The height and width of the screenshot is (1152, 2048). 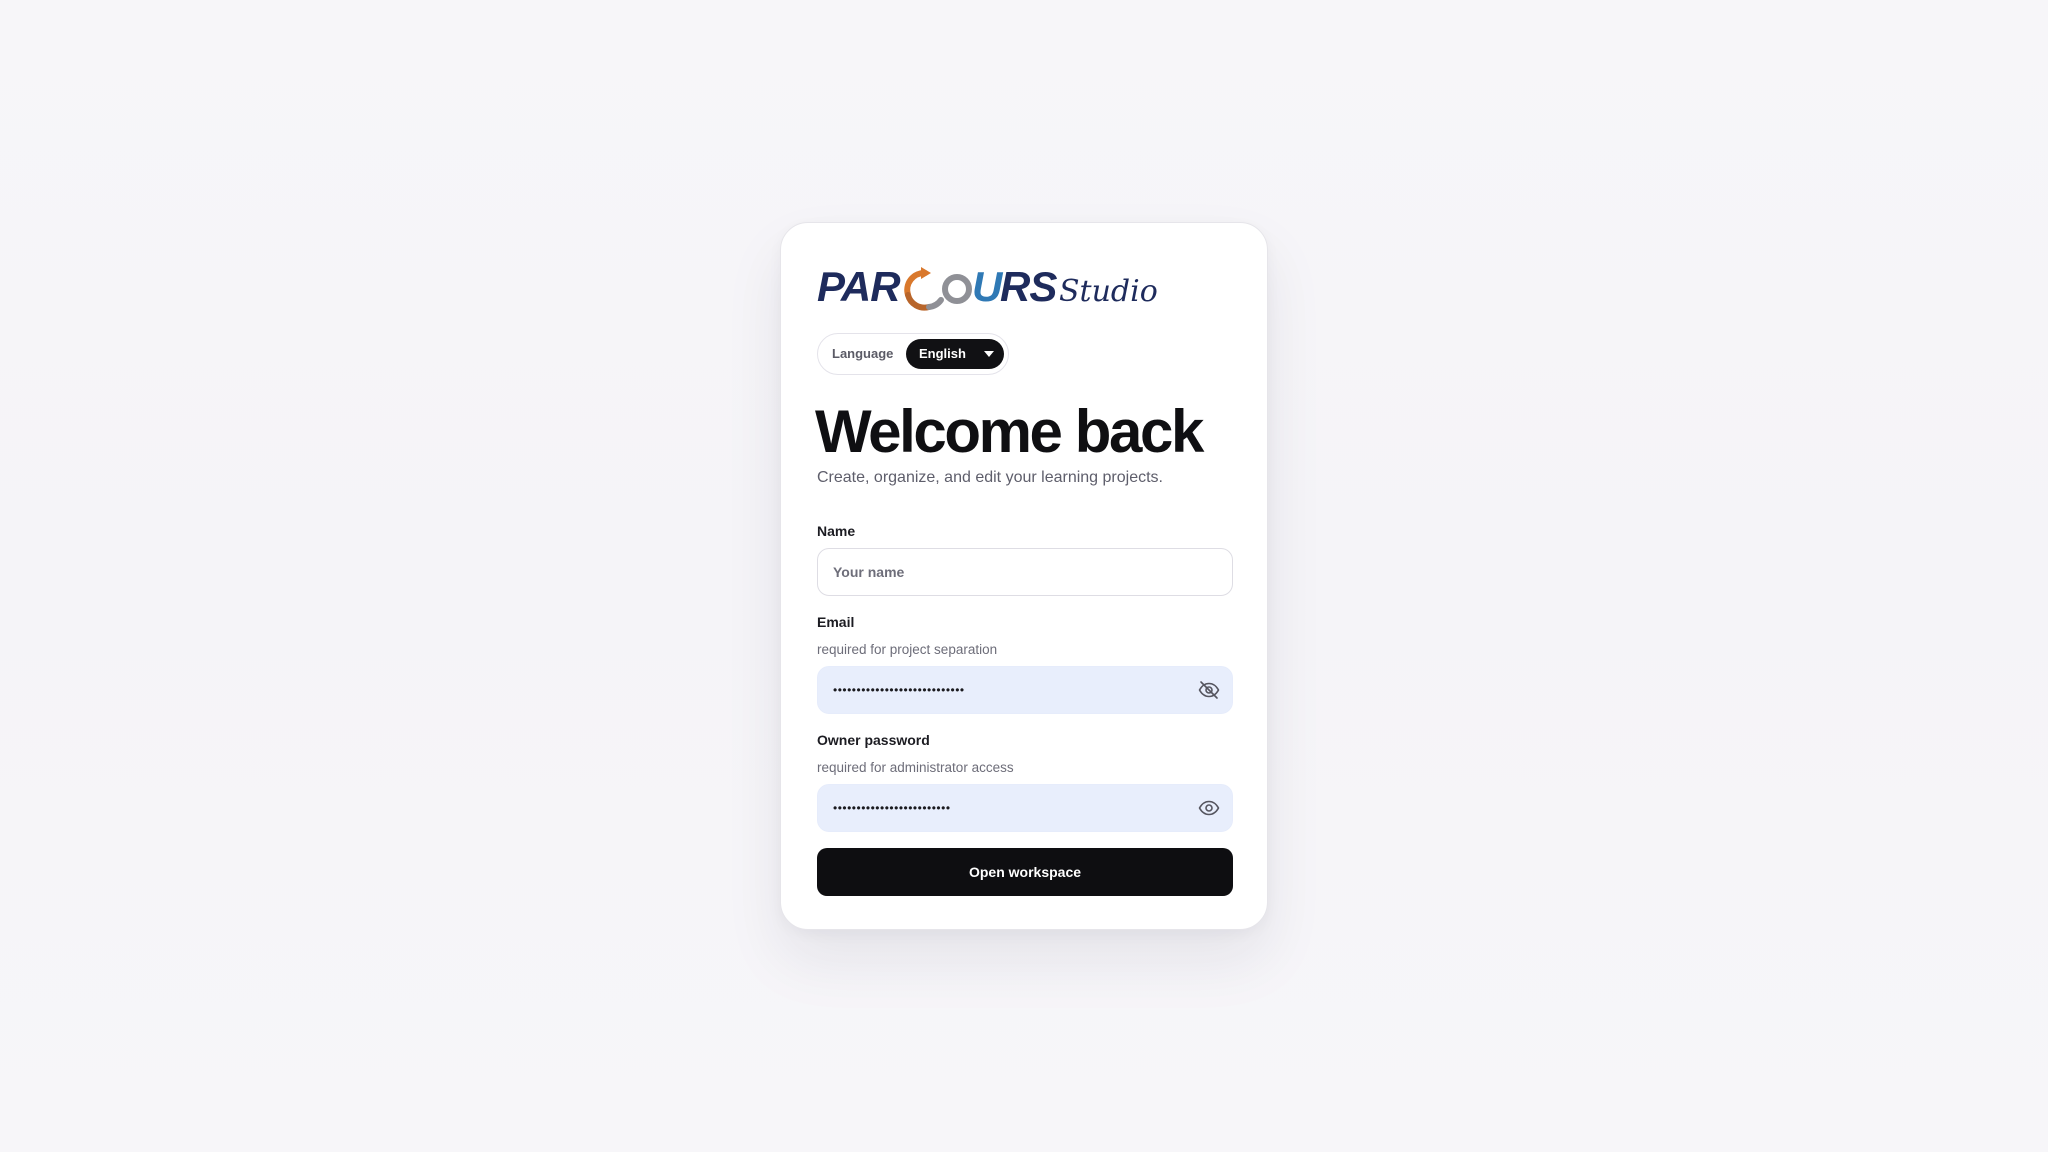 I want to click on chevron-down-icon, so click(x=989, y=354).